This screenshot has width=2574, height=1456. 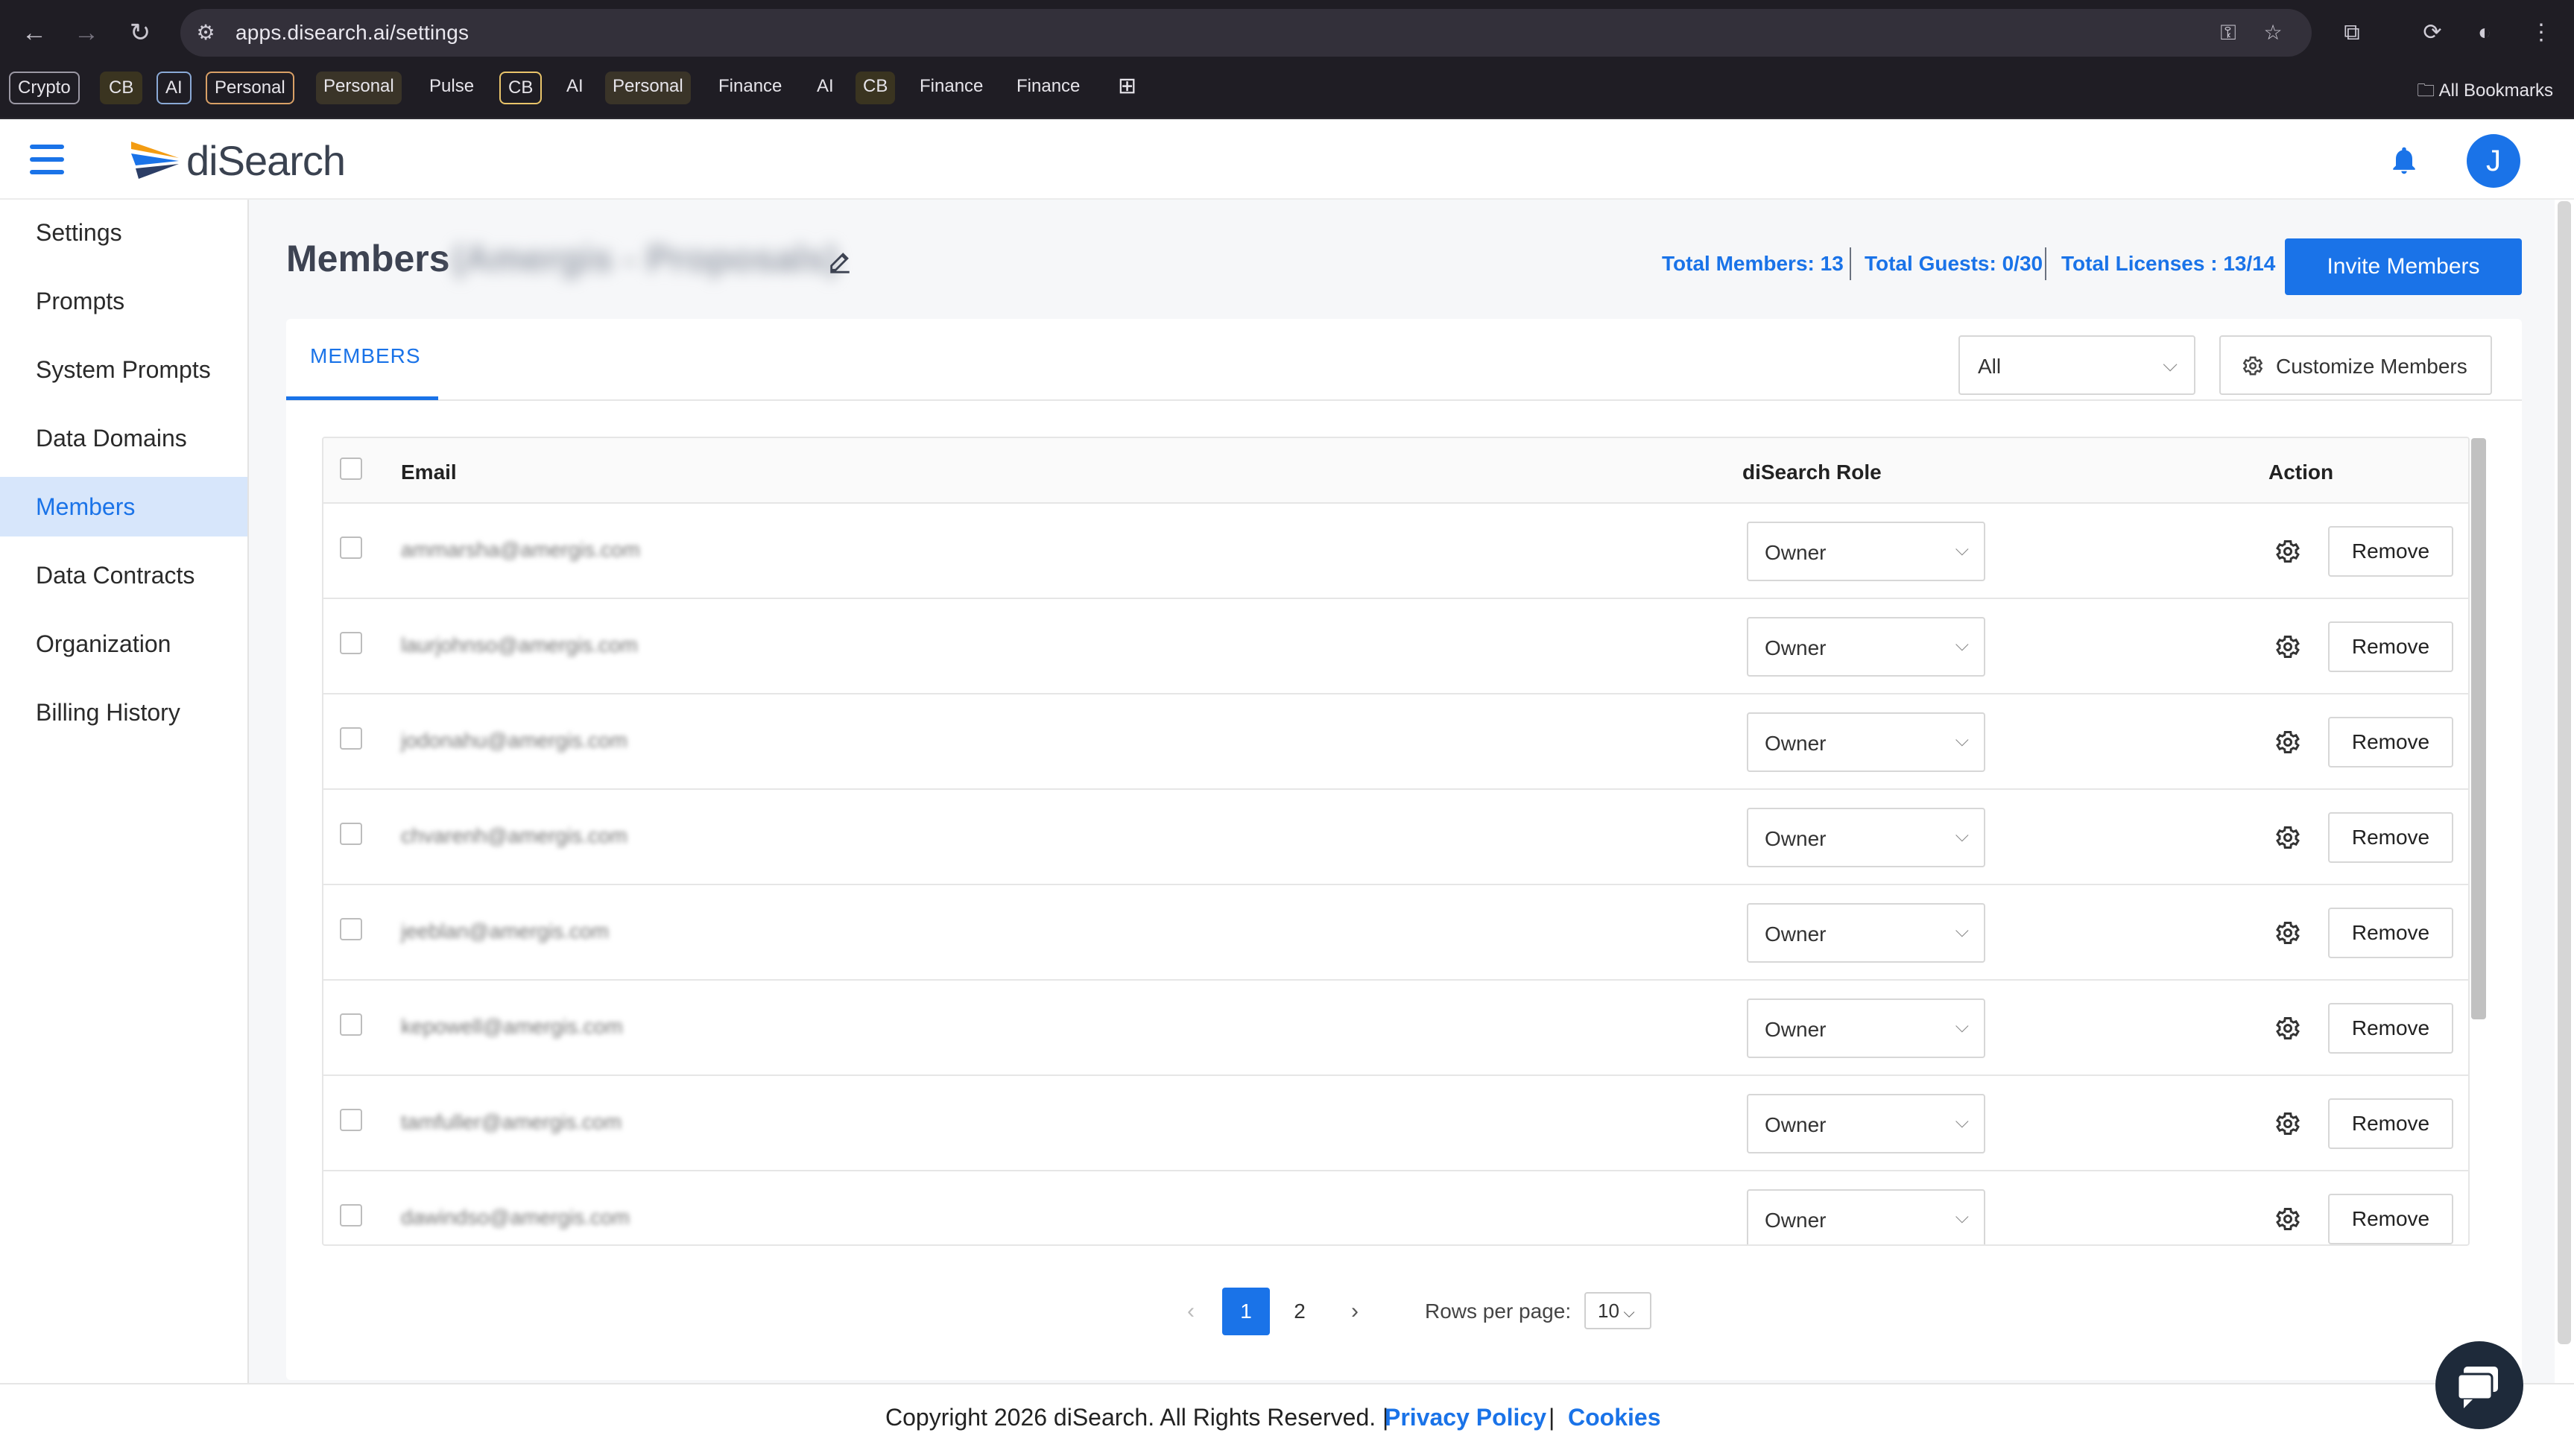 I want to click on sync-icon: ⟳, so click(x=2432, y=32).